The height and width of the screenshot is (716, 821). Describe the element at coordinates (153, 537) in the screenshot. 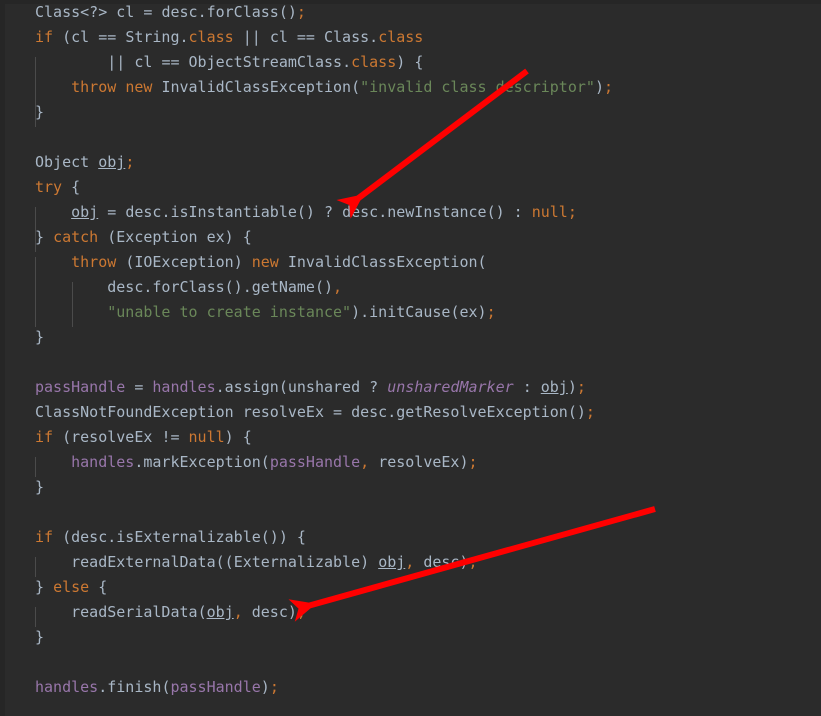

I see `code-line: if (desc.isExternalizable()) {` at that location.